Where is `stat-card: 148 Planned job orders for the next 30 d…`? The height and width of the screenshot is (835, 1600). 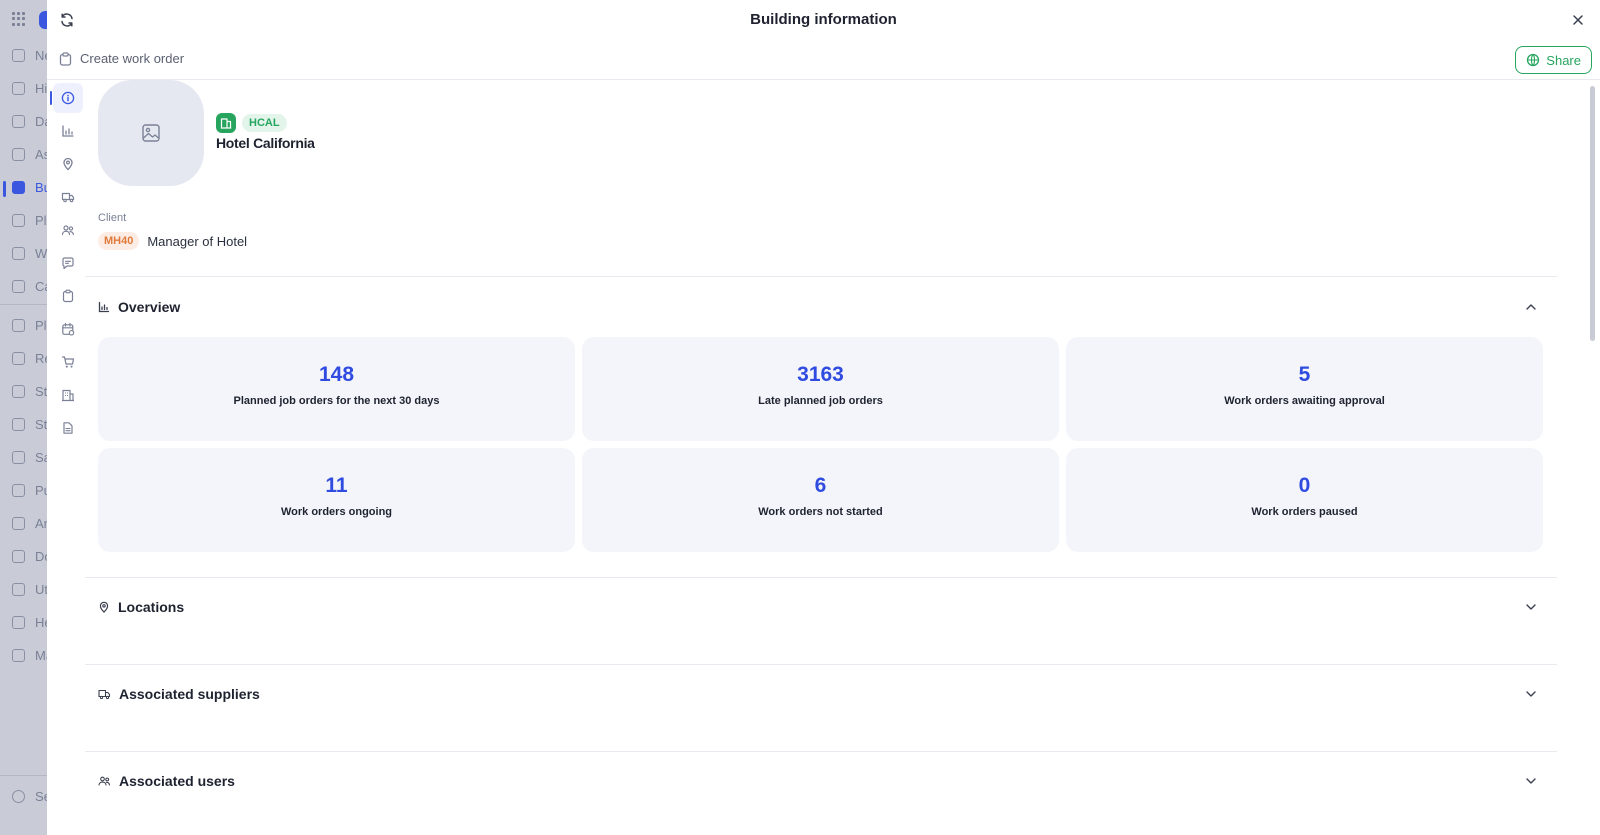 stat-card: 148 Planned job orders for the next 30 d… is located at coordinates (336, 389).